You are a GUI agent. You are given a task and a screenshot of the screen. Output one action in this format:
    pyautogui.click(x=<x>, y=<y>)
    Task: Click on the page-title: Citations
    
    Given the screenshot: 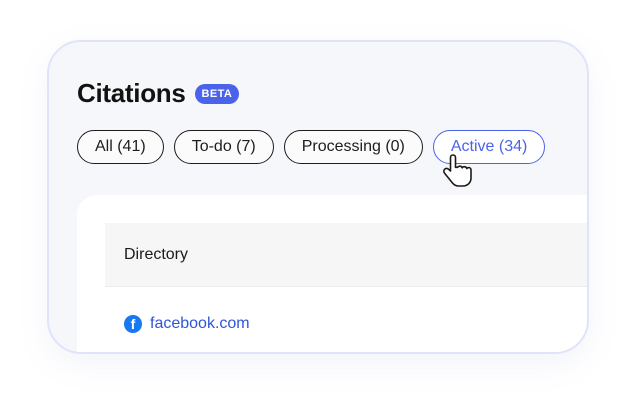 What is the action you would take?
    pyautogui.click(x=131, y=93)
    